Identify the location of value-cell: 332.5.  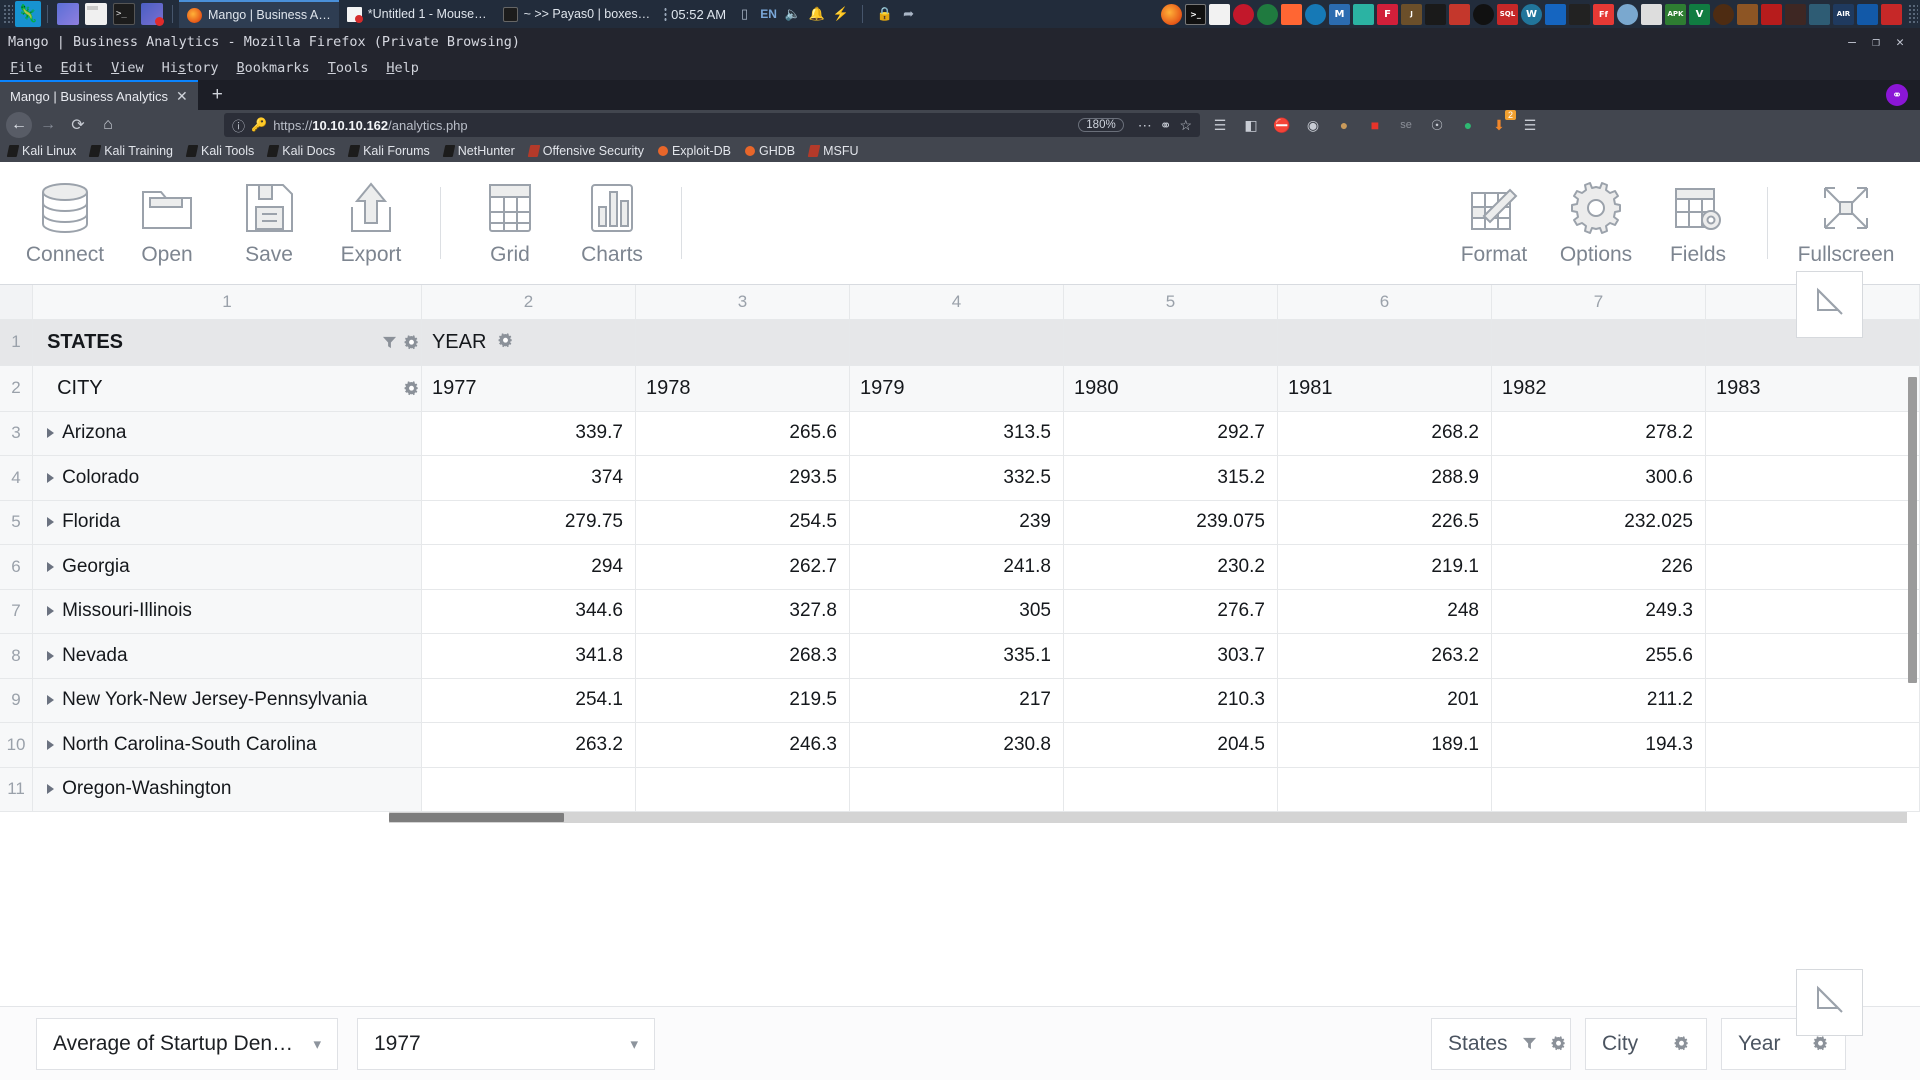
(956, 478).